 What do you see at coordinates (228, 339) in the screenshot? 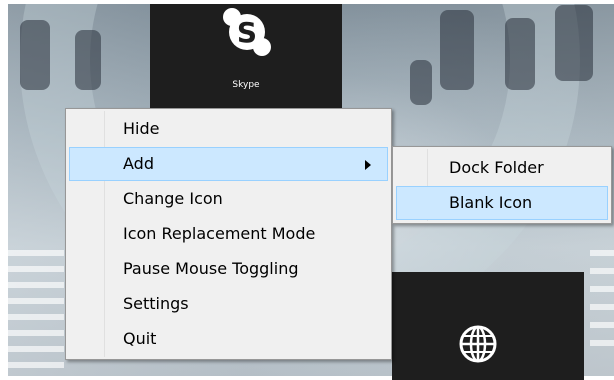
I see `menu-item-quit: Quit` at bounding box center [228, 339].